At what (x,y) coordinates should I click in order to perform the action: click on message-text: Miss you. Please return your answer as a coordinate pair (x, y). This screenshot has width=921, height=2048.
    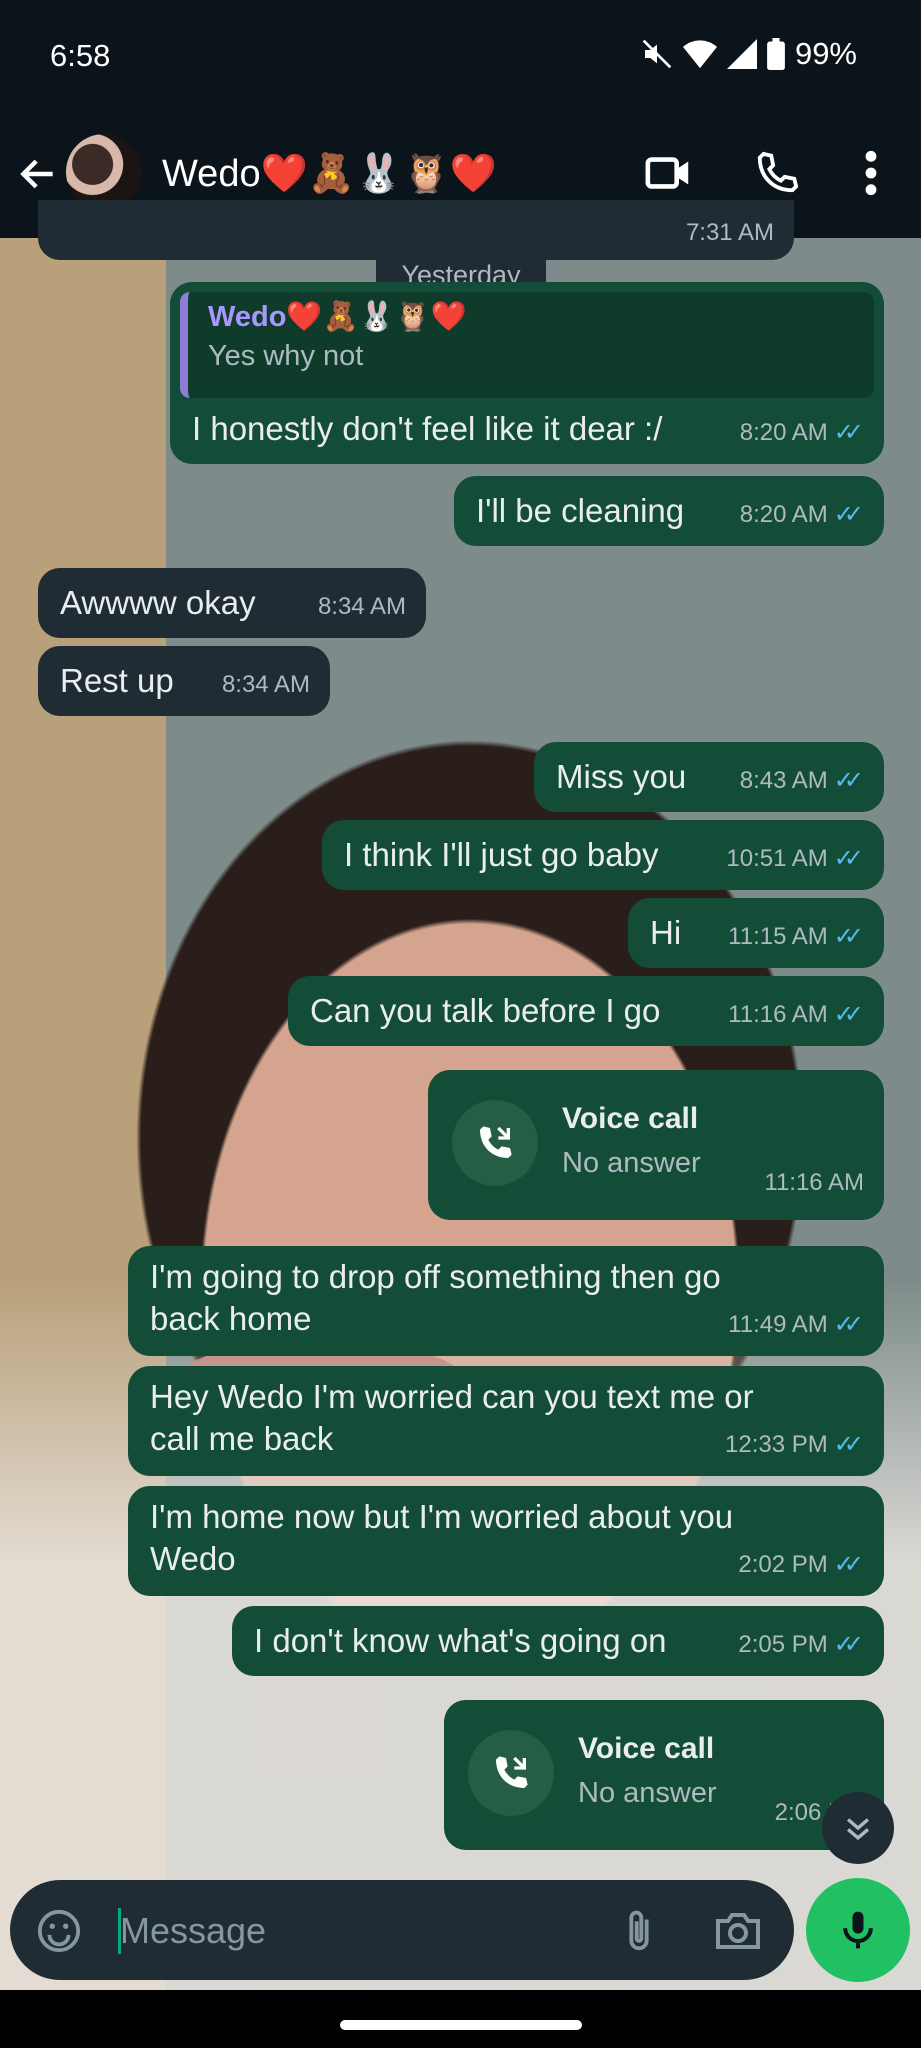
    Looking at the image, I should click on (621, 776).